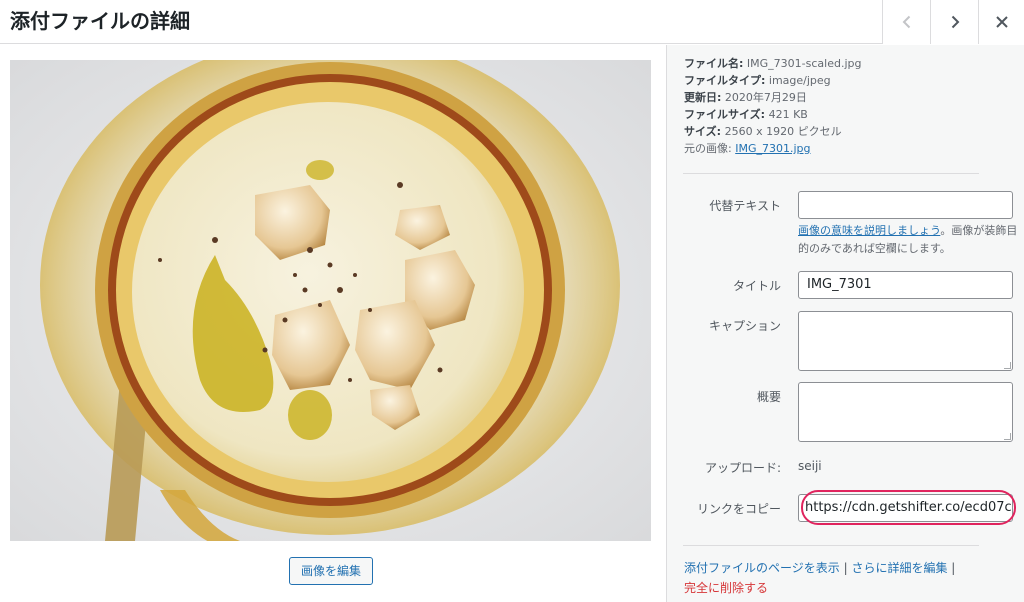 The width and height of the screenshot is (1024, 602). Describe the element at coordinates (819, 588) in the screenshot. I see `delete-row: 完全に削除する` at that location.